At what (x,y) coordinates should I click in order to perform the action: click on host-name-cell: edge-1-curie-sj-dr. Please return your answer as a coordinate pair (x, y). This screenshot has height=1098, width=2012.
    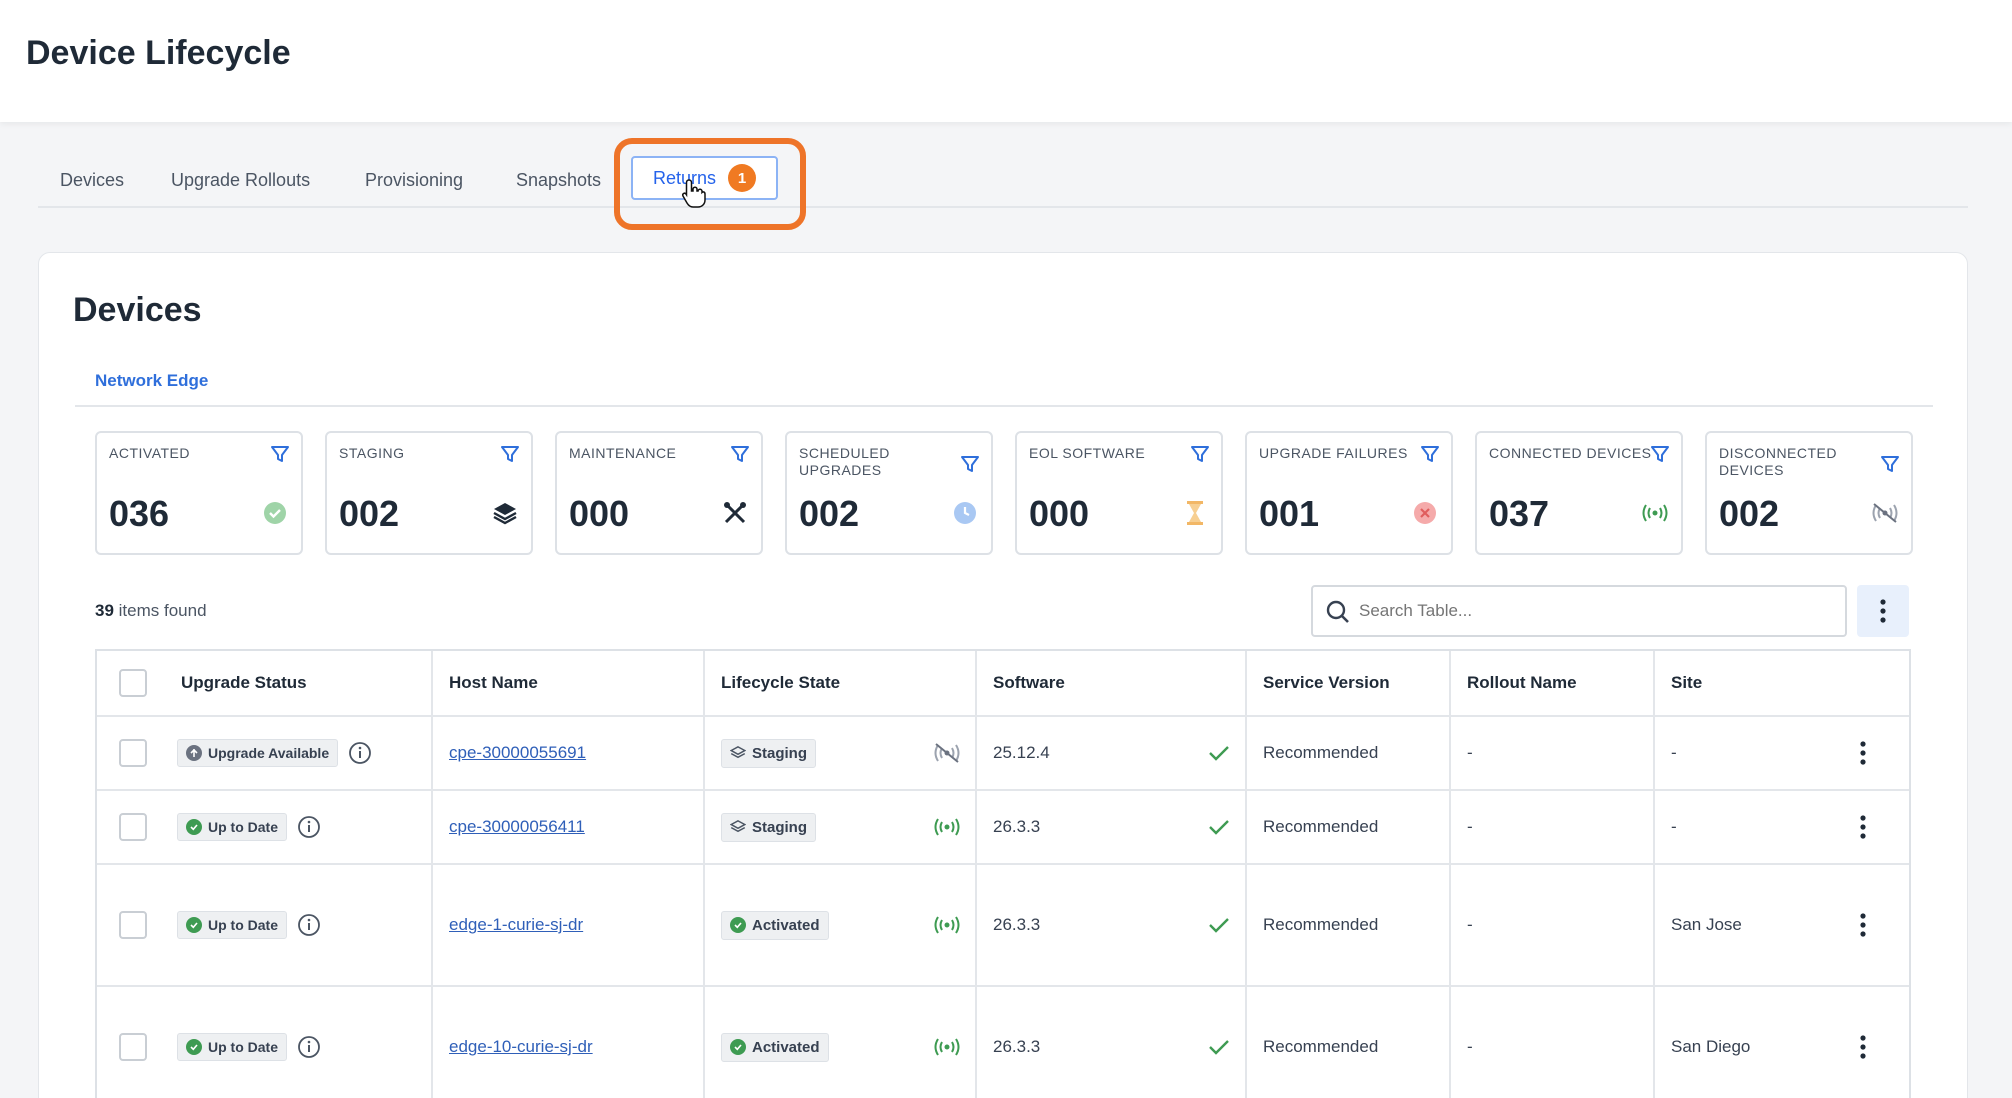
    Looking at the image, I should click on (569, 925).